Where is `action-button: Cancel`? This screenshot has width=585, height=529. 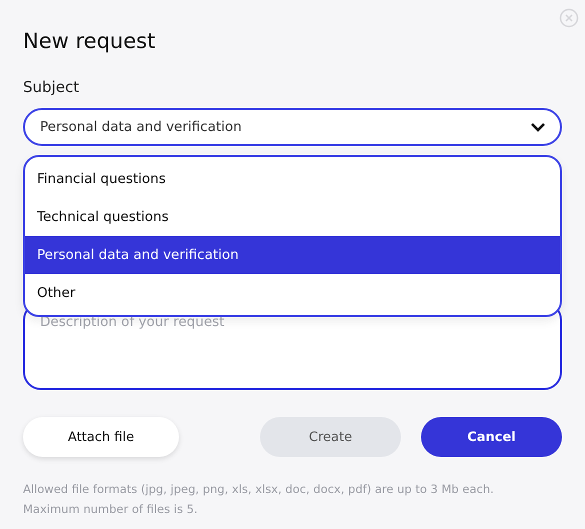
action-button: Cancel is located at coordinates (491, 437).